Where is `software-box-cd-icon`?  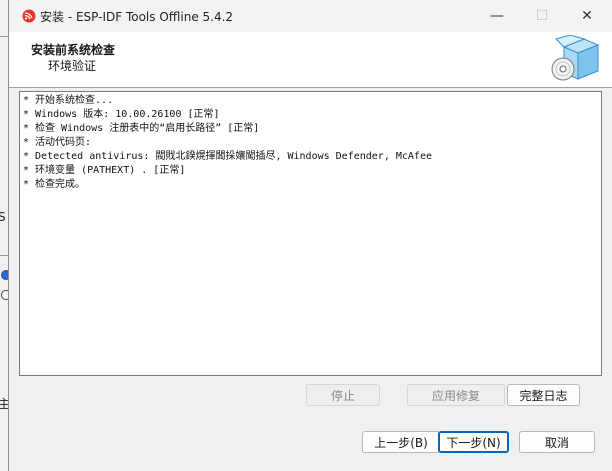 software-box-cd-icon is located at coordinates (575, 58).